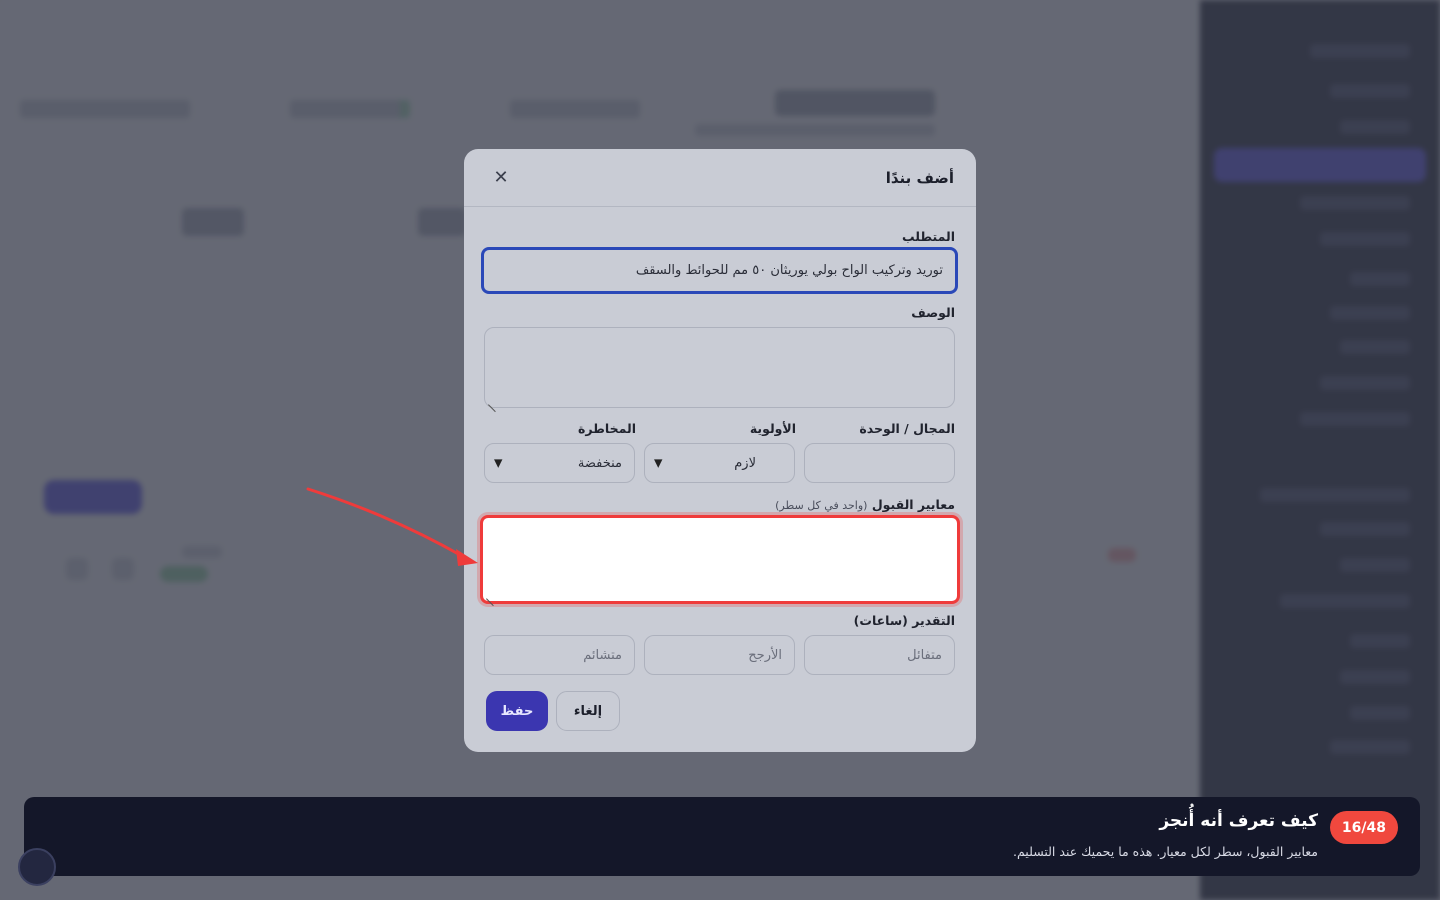 The width and height of the screenshot is (1440, 900). Describe the element at coordinates (765, 655) in the screenshot. I see `likely-placeholder: الأرجح` at that location.